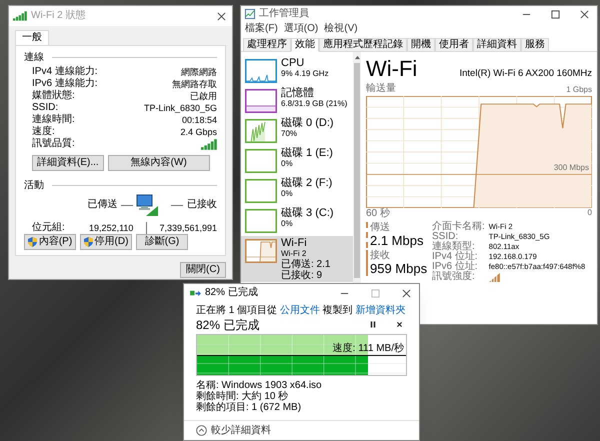  I want to click on resource-name: 磁碟 2 (F:), so click(306, 183).